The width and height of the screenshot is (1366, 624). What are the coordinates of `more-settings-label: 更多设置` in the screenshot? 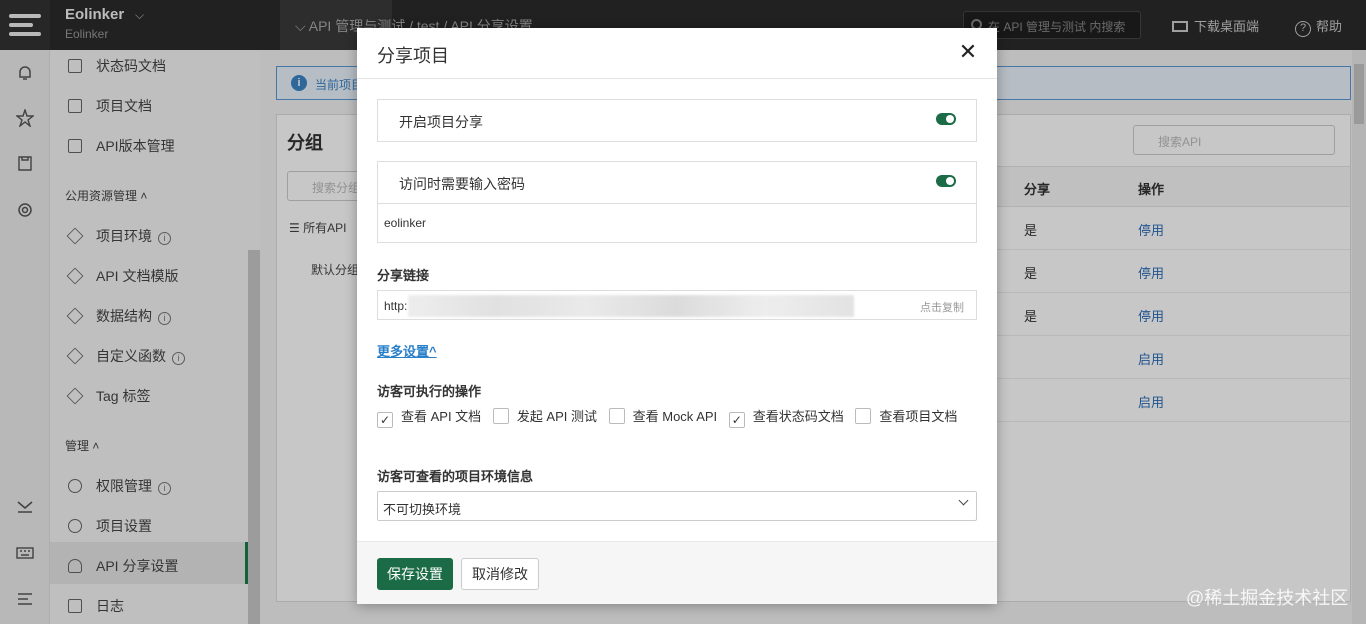 It's located at (403, 351).